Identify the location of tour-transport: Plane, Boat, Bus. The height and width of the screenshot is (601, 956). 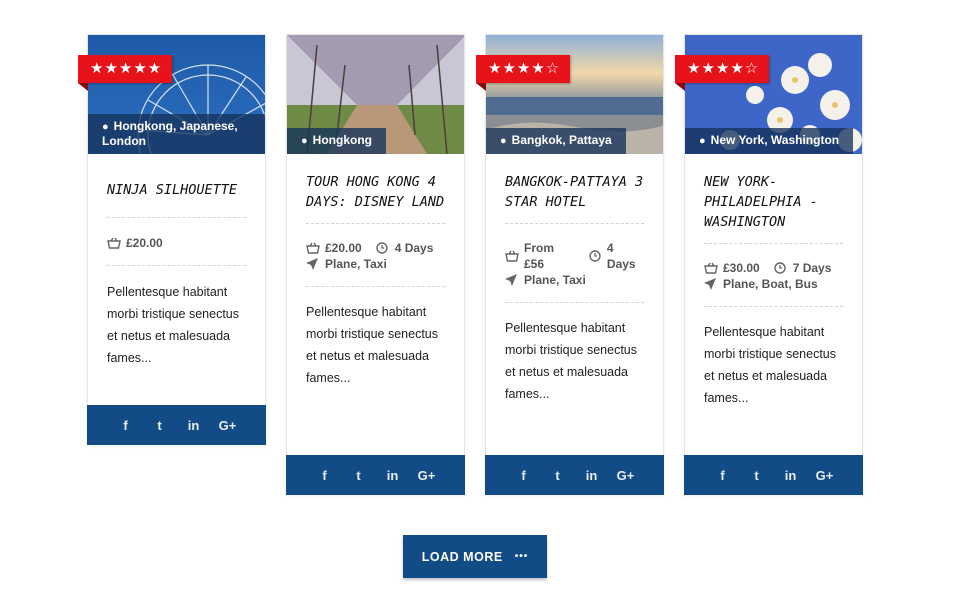
(770, 284).